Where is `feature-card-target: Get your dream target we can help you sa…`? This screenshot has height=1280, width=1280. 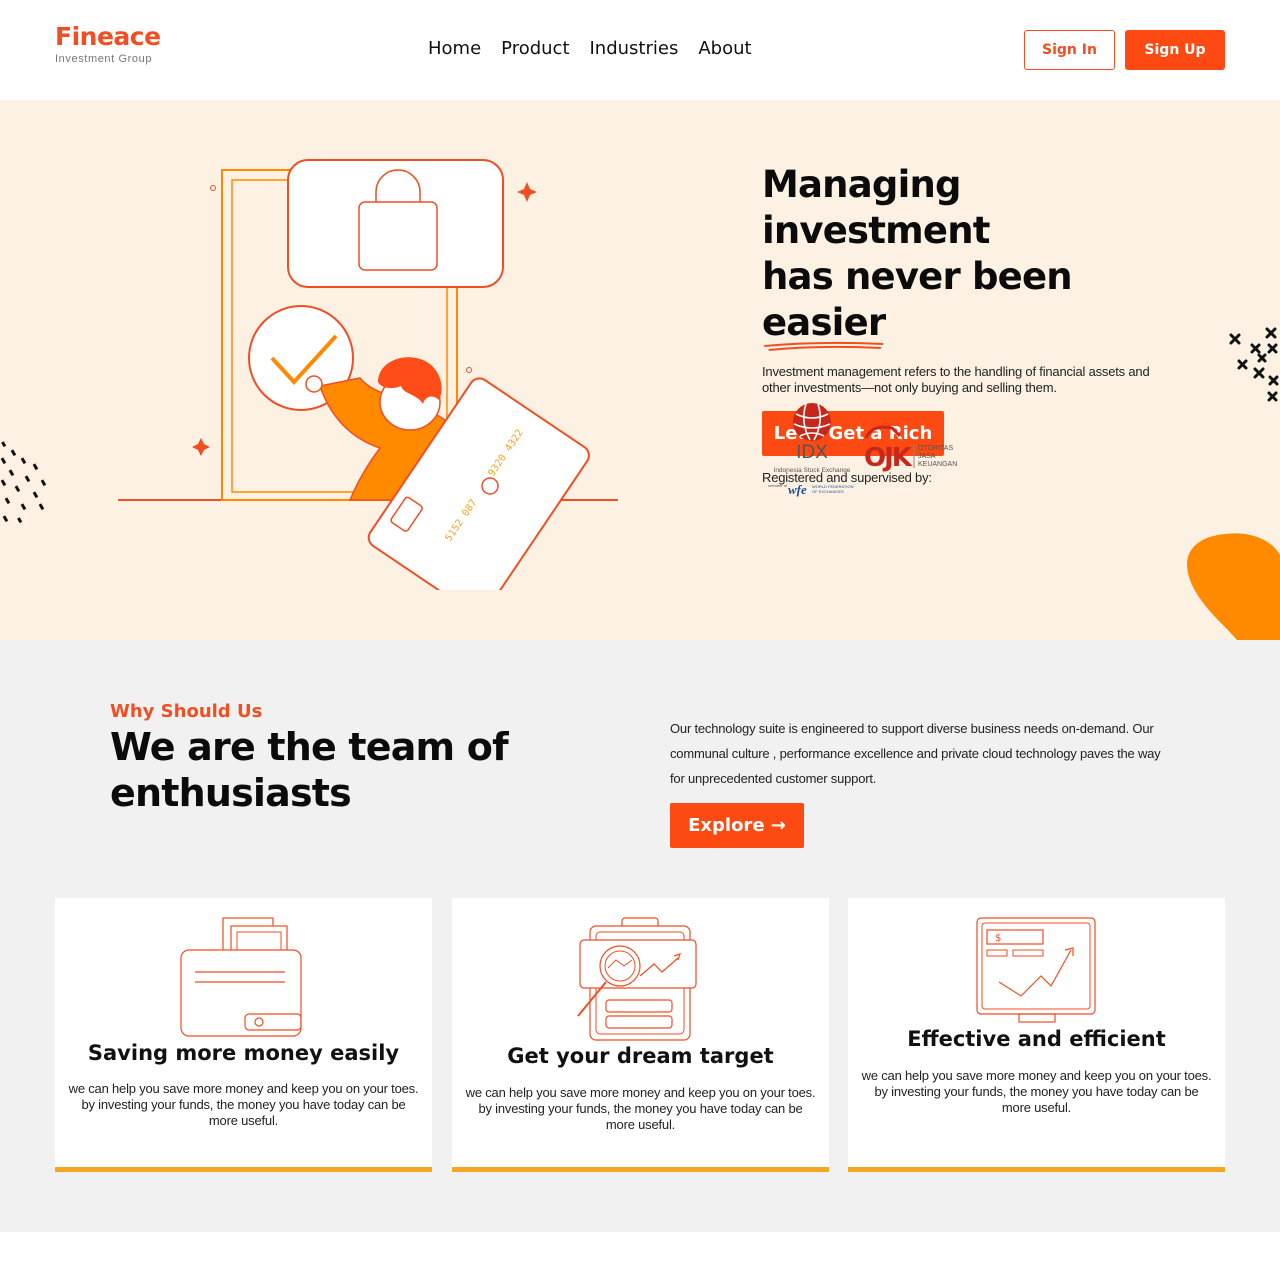
feature-card-target: Get your dream target we can help you sa… is located at coordinates (640, 1035).